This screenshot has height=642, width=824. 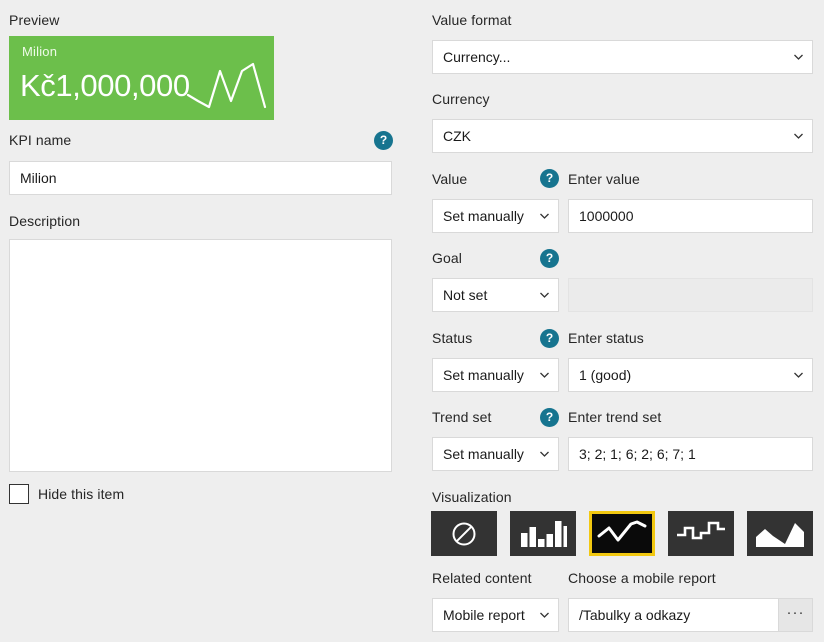 What do you see at coordinates (465, 295) in the screenshot?
I see `goal-mode-value: Not set` at bounding box center [465, 295].